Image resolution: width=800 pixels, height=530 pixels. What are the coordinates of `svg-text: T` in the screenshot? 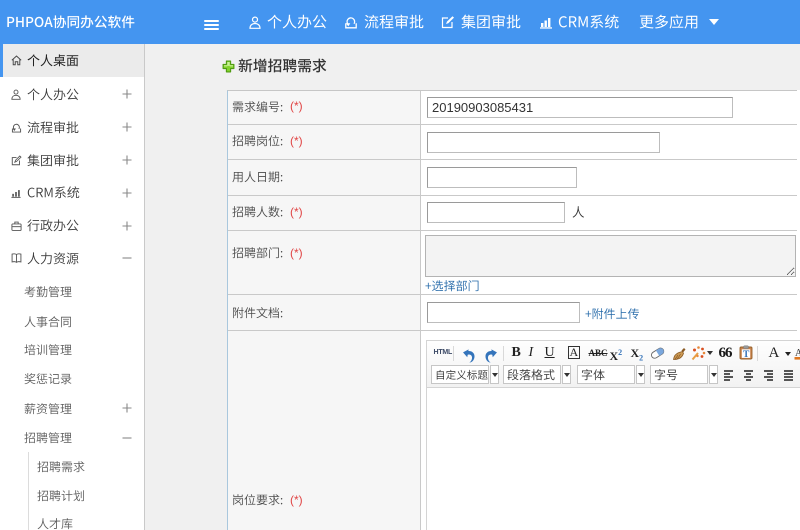 It's located at (746, 355).